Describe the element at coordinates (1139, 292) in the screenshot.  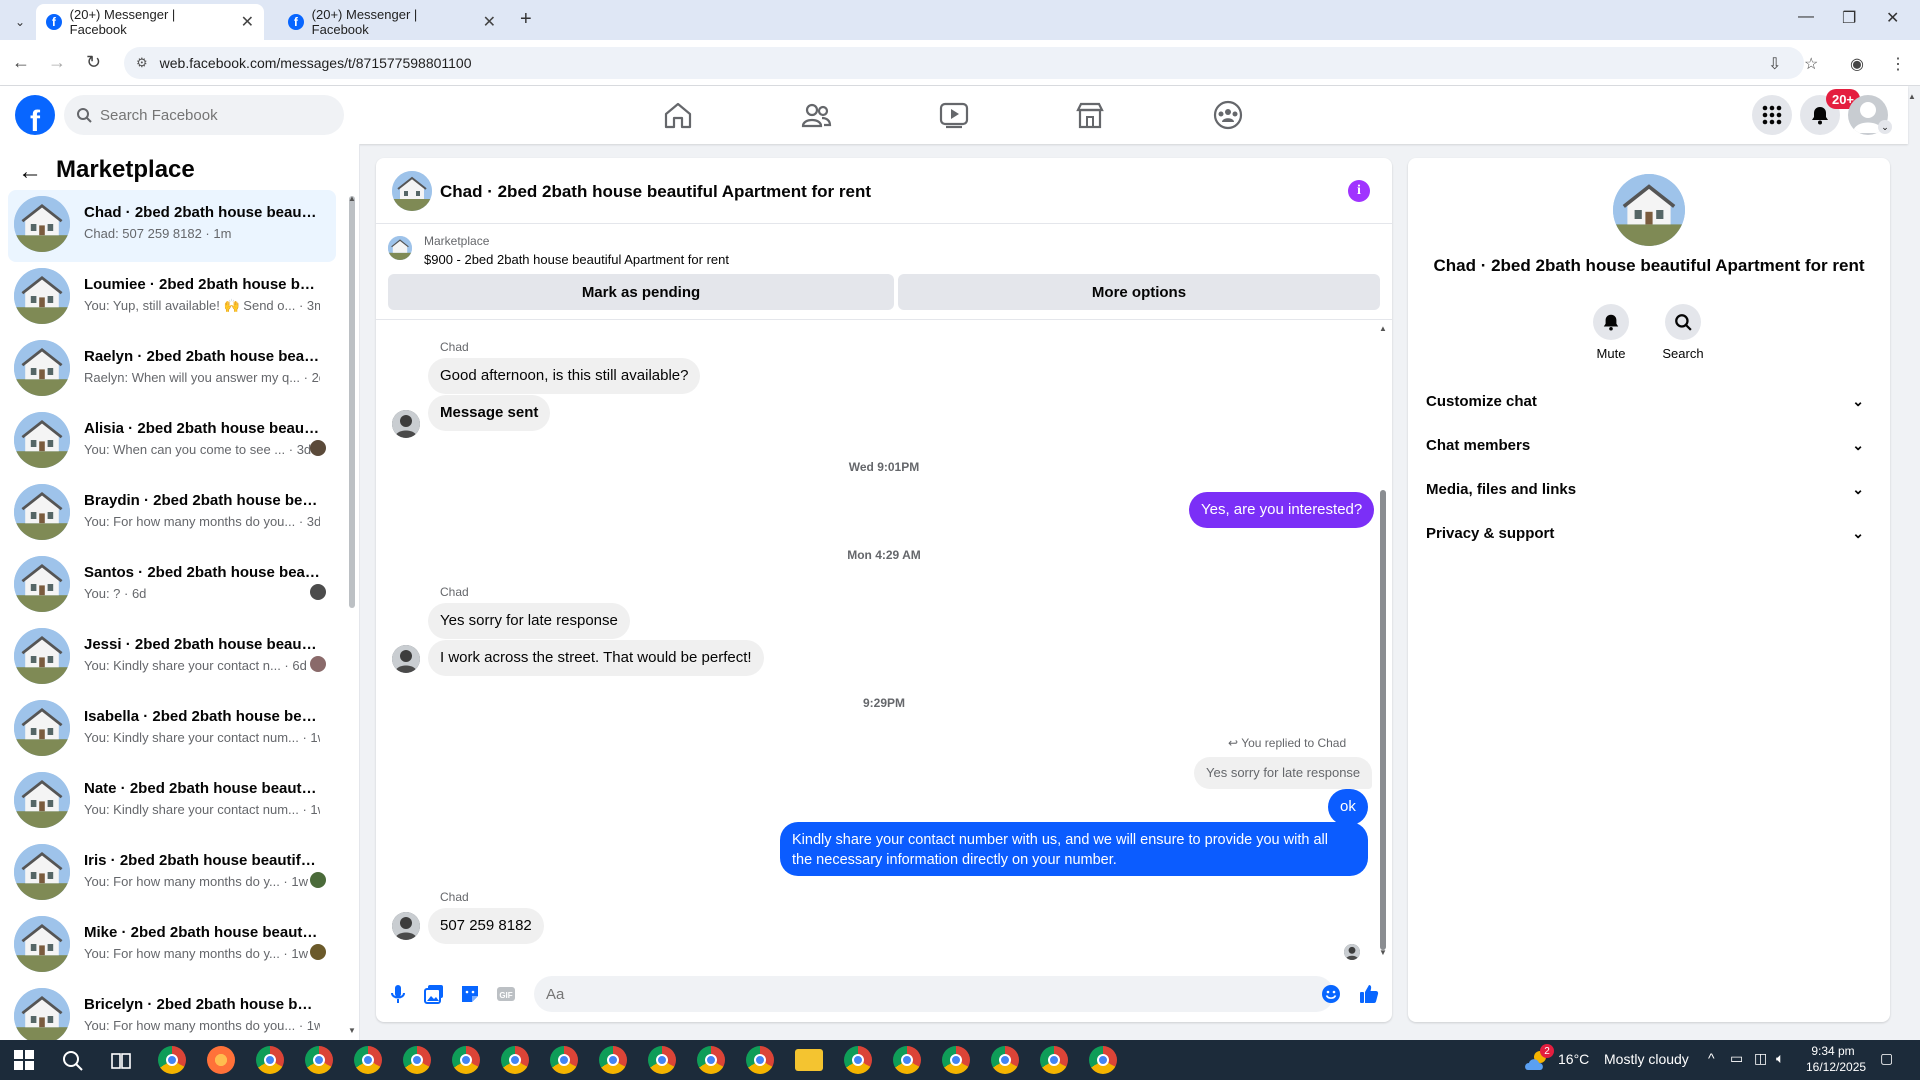
I see `more-options-button: More options` at that location.